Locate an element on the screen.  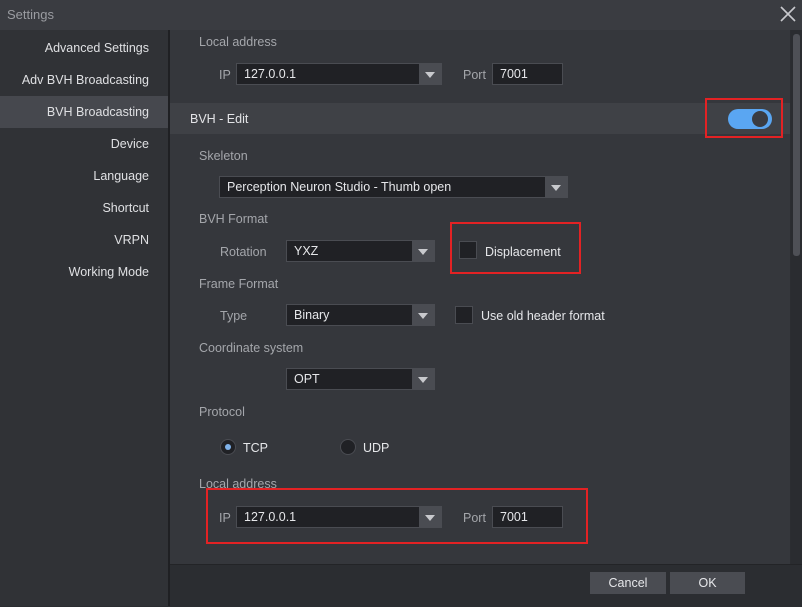
sidebar-item-working-mode: Working Mode is located at coordinates (109, 272).